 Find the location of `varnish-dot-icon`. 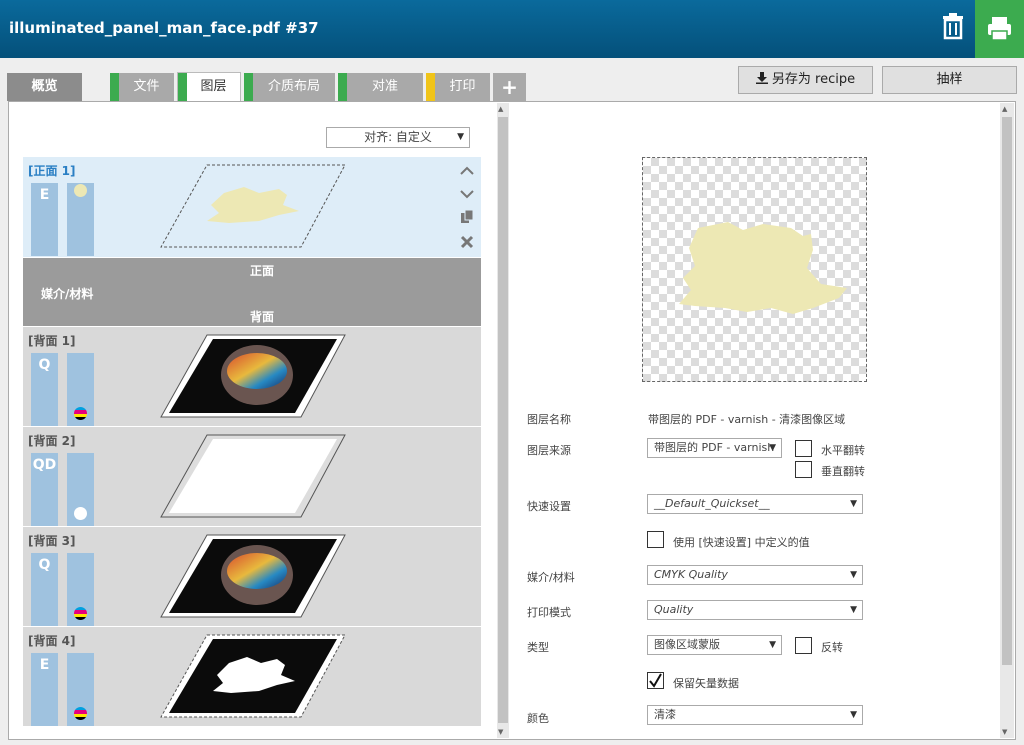

varnish-dot-icon is located at coordinates (80, 190).